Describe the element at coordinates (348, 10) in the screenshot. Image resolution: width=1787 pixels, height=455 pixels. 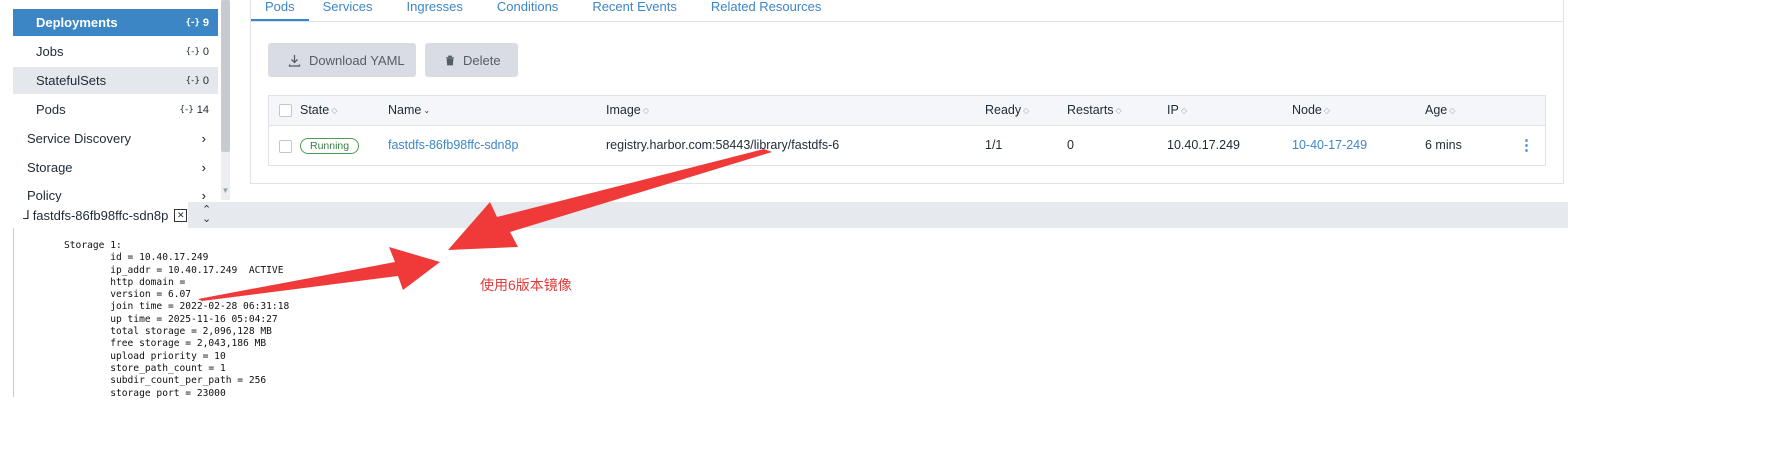
I see `tab-services: Services` at that location.